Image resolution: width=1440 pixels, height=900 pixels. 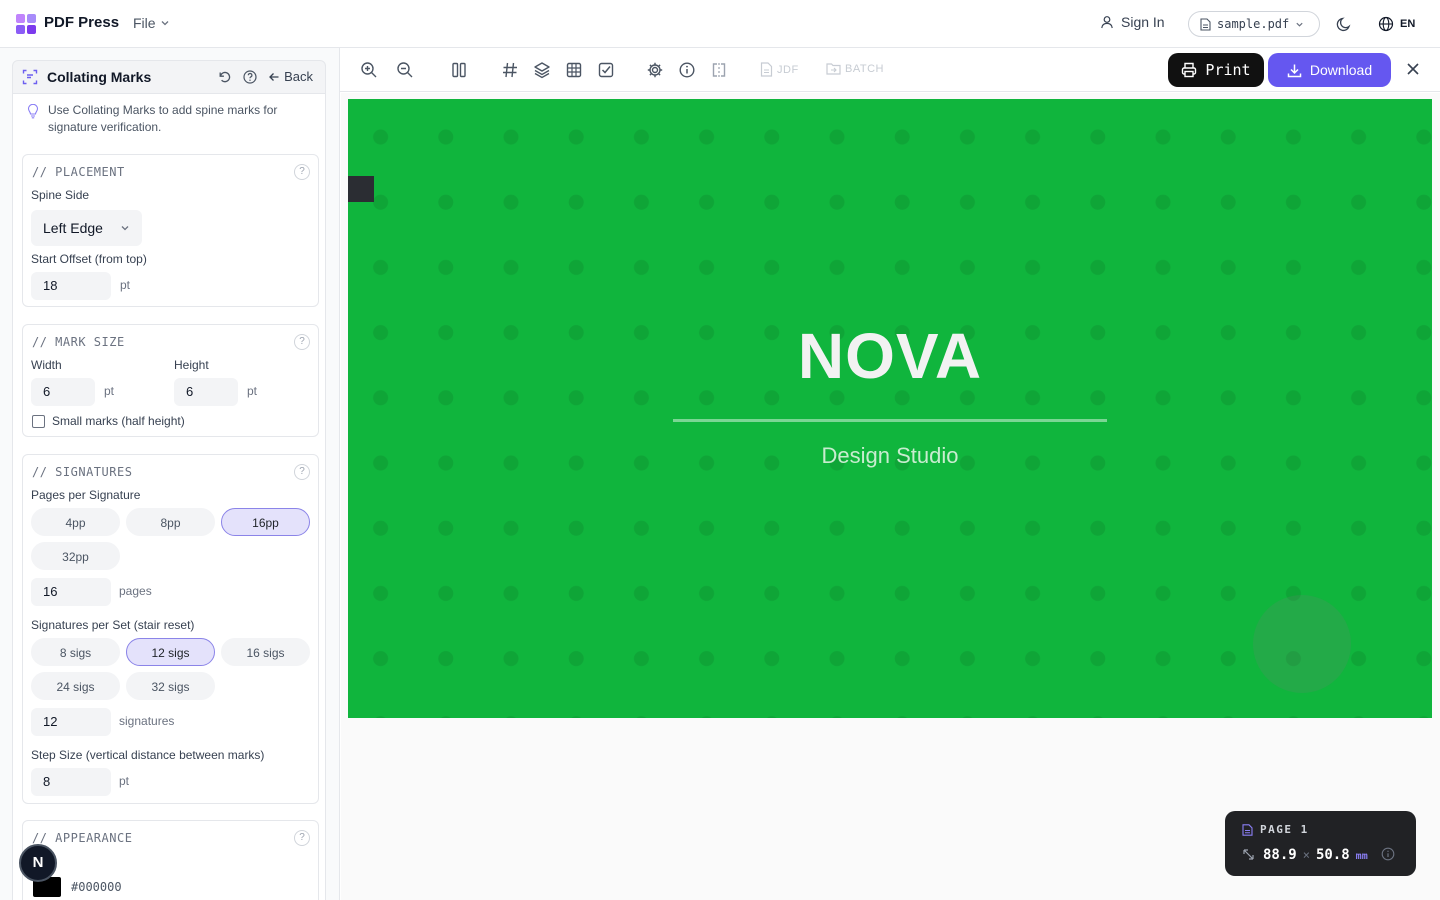 What do you see at coordinates (169, 77) in the screenshot?
I see `panel-header: Collating Marks Back` at bounding box center [169, 77].